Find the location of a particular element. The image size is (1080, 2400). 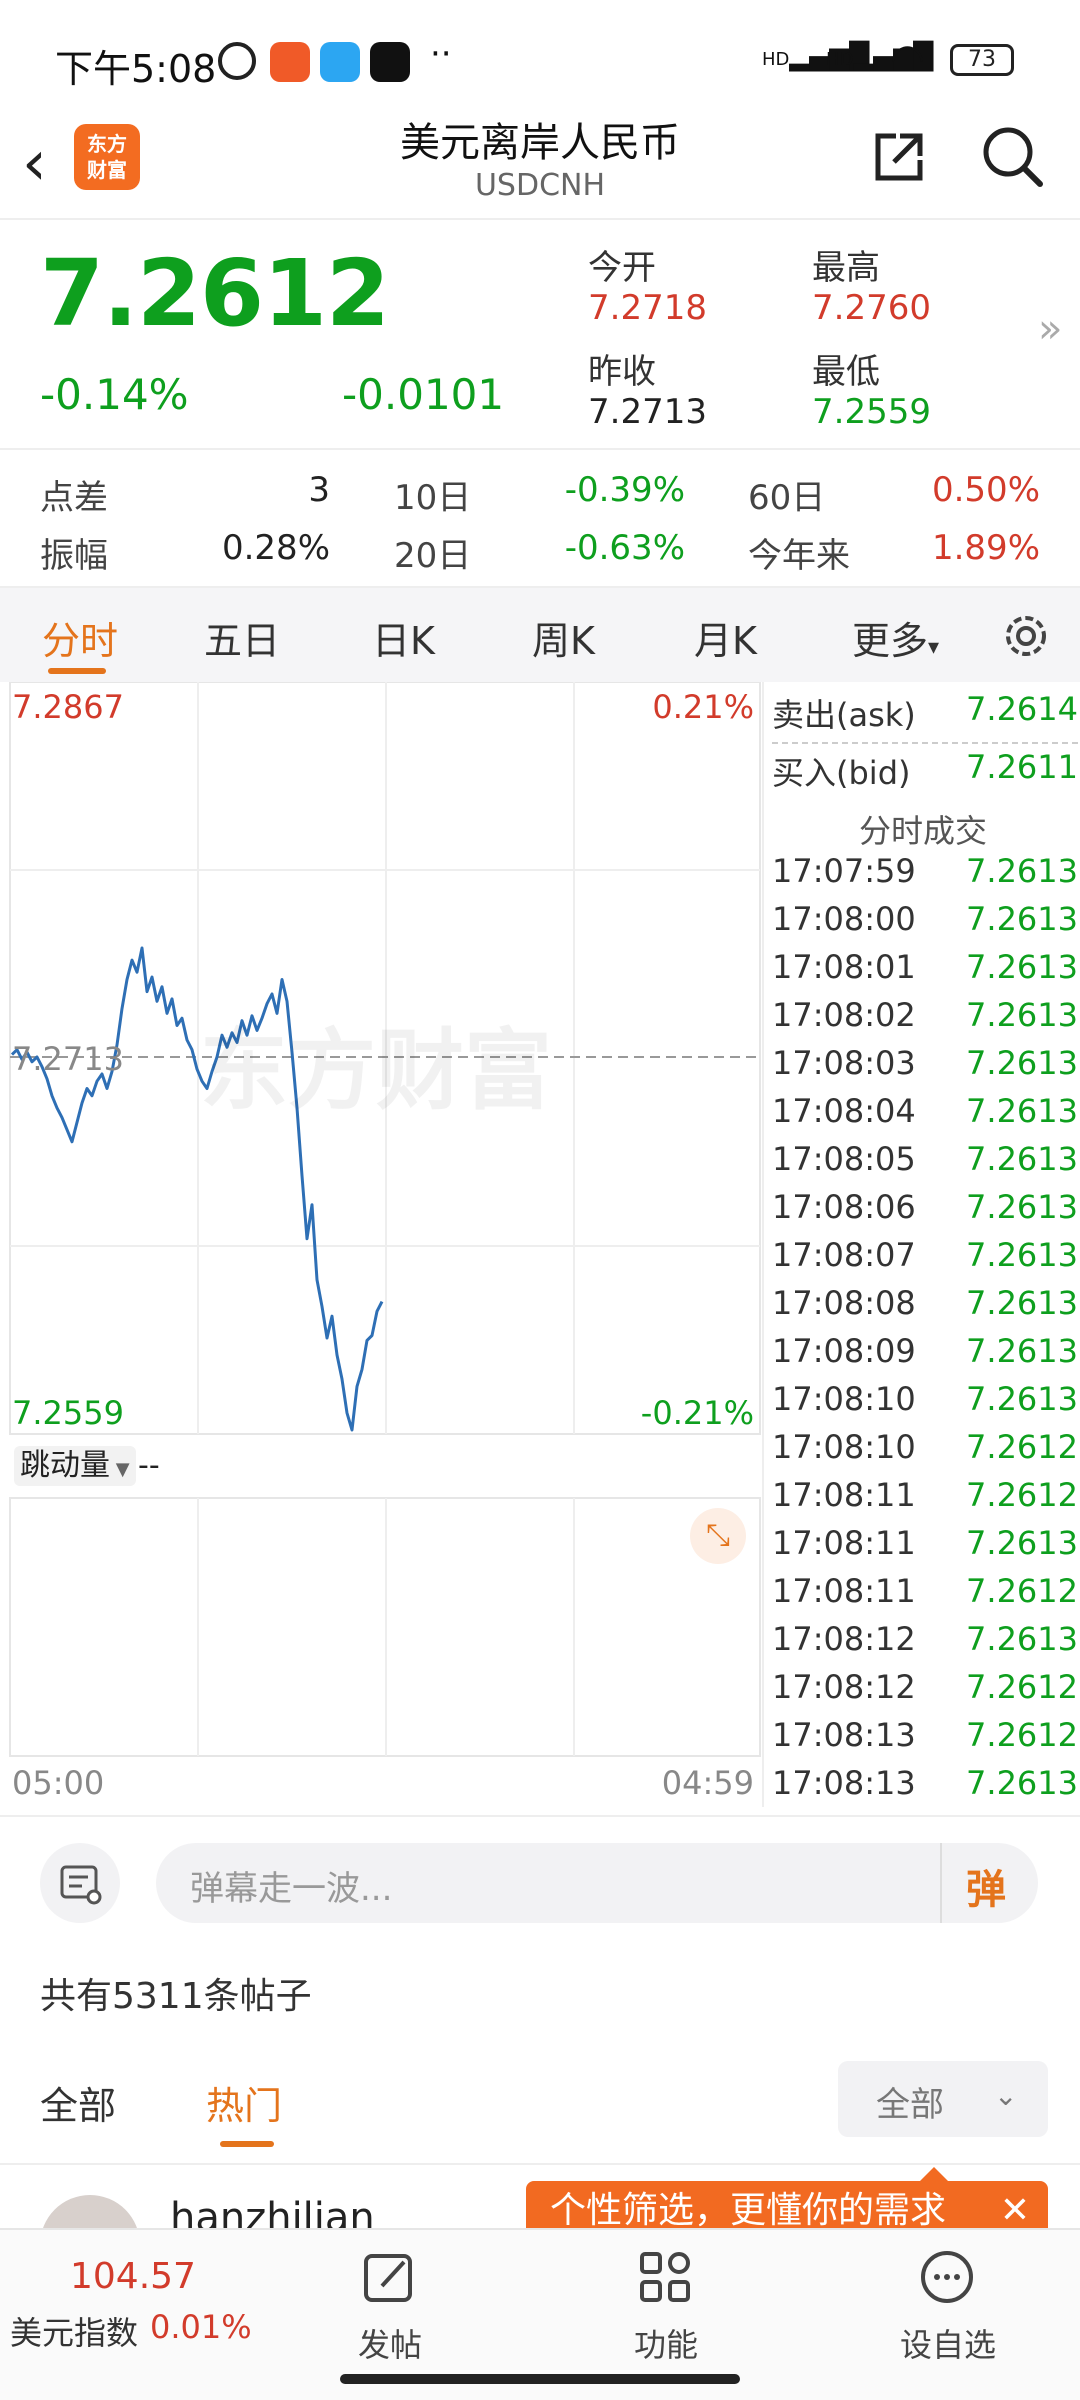

tick-time: 17:08:09 is located at coordinates (844, 1351).